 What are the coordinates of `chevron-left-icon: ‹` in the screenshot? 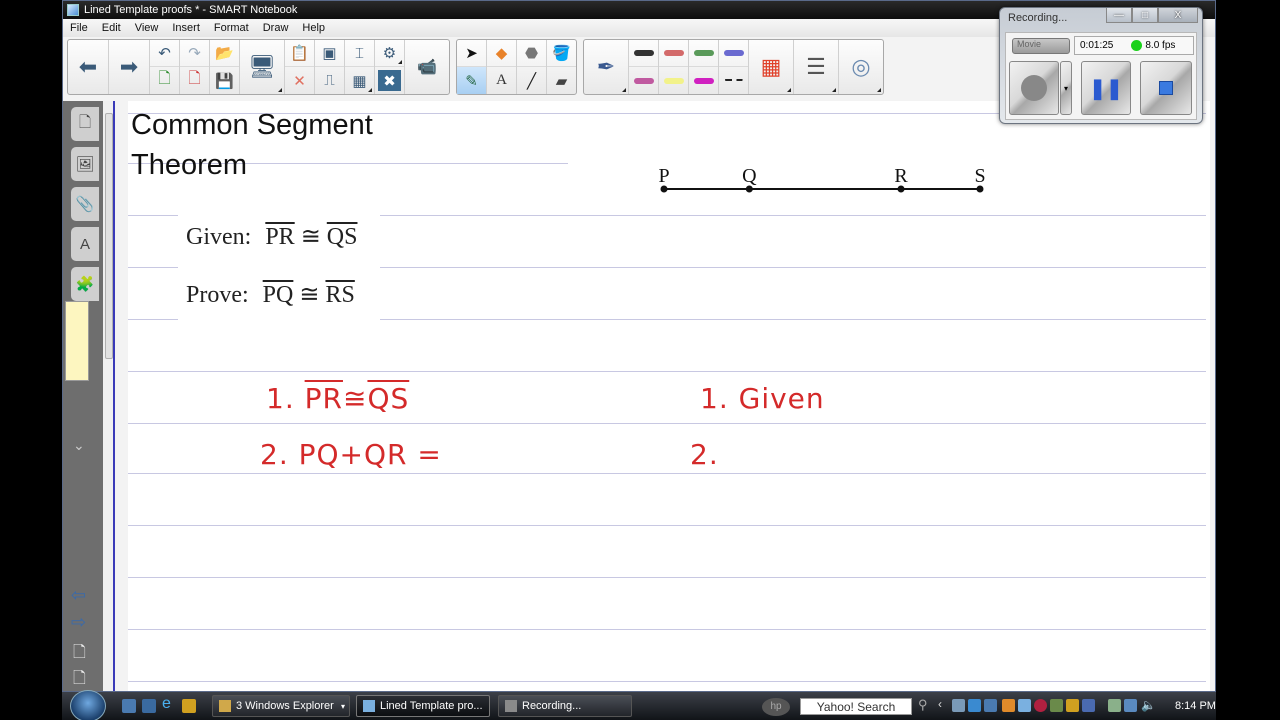 It's located at (940, 704).